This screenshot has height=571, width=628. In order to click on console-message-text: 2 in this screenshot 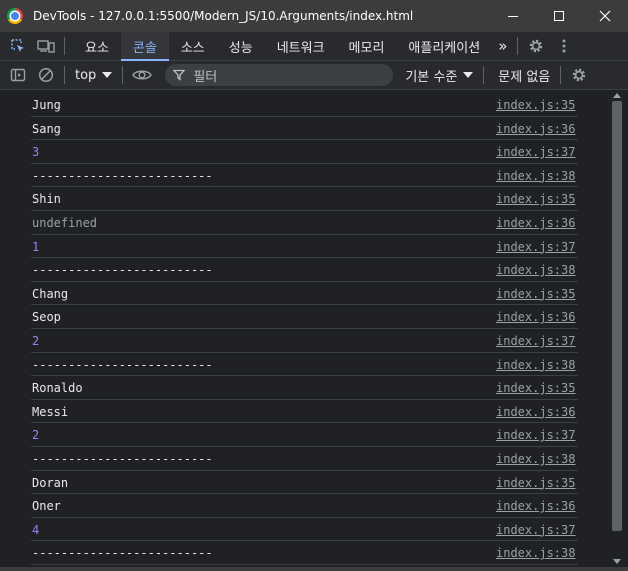, I will do `click(36, 341)`.